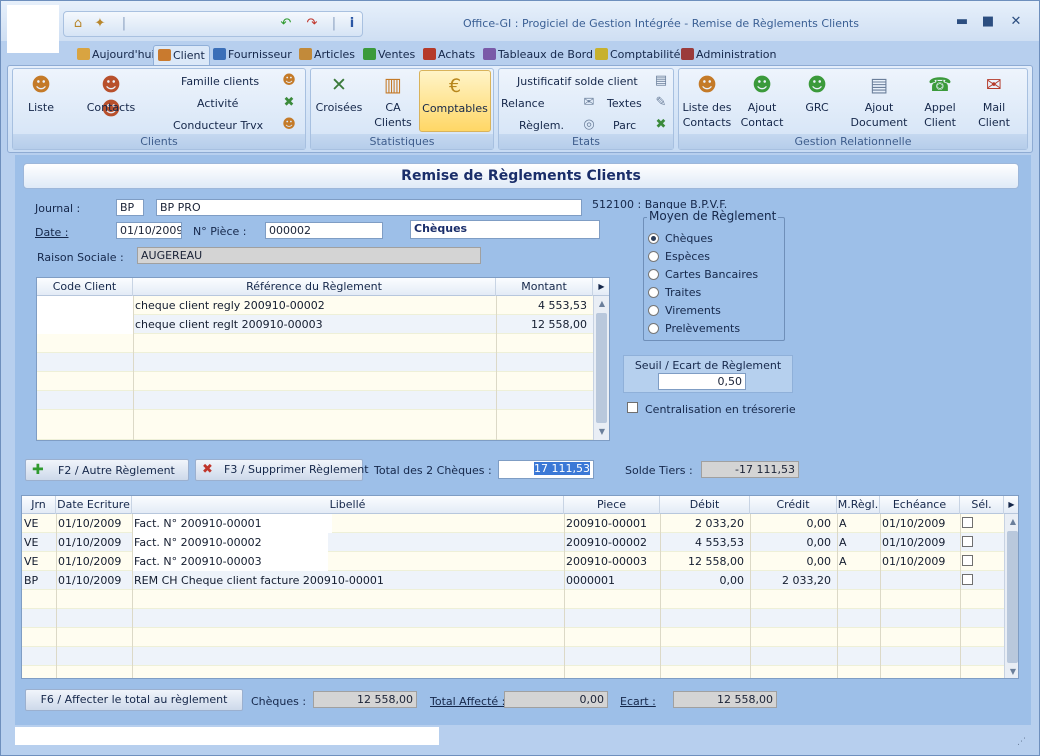 The image size is (1040, 756). I want to click on column-header-jrn: Jrn, so click(39, 505).